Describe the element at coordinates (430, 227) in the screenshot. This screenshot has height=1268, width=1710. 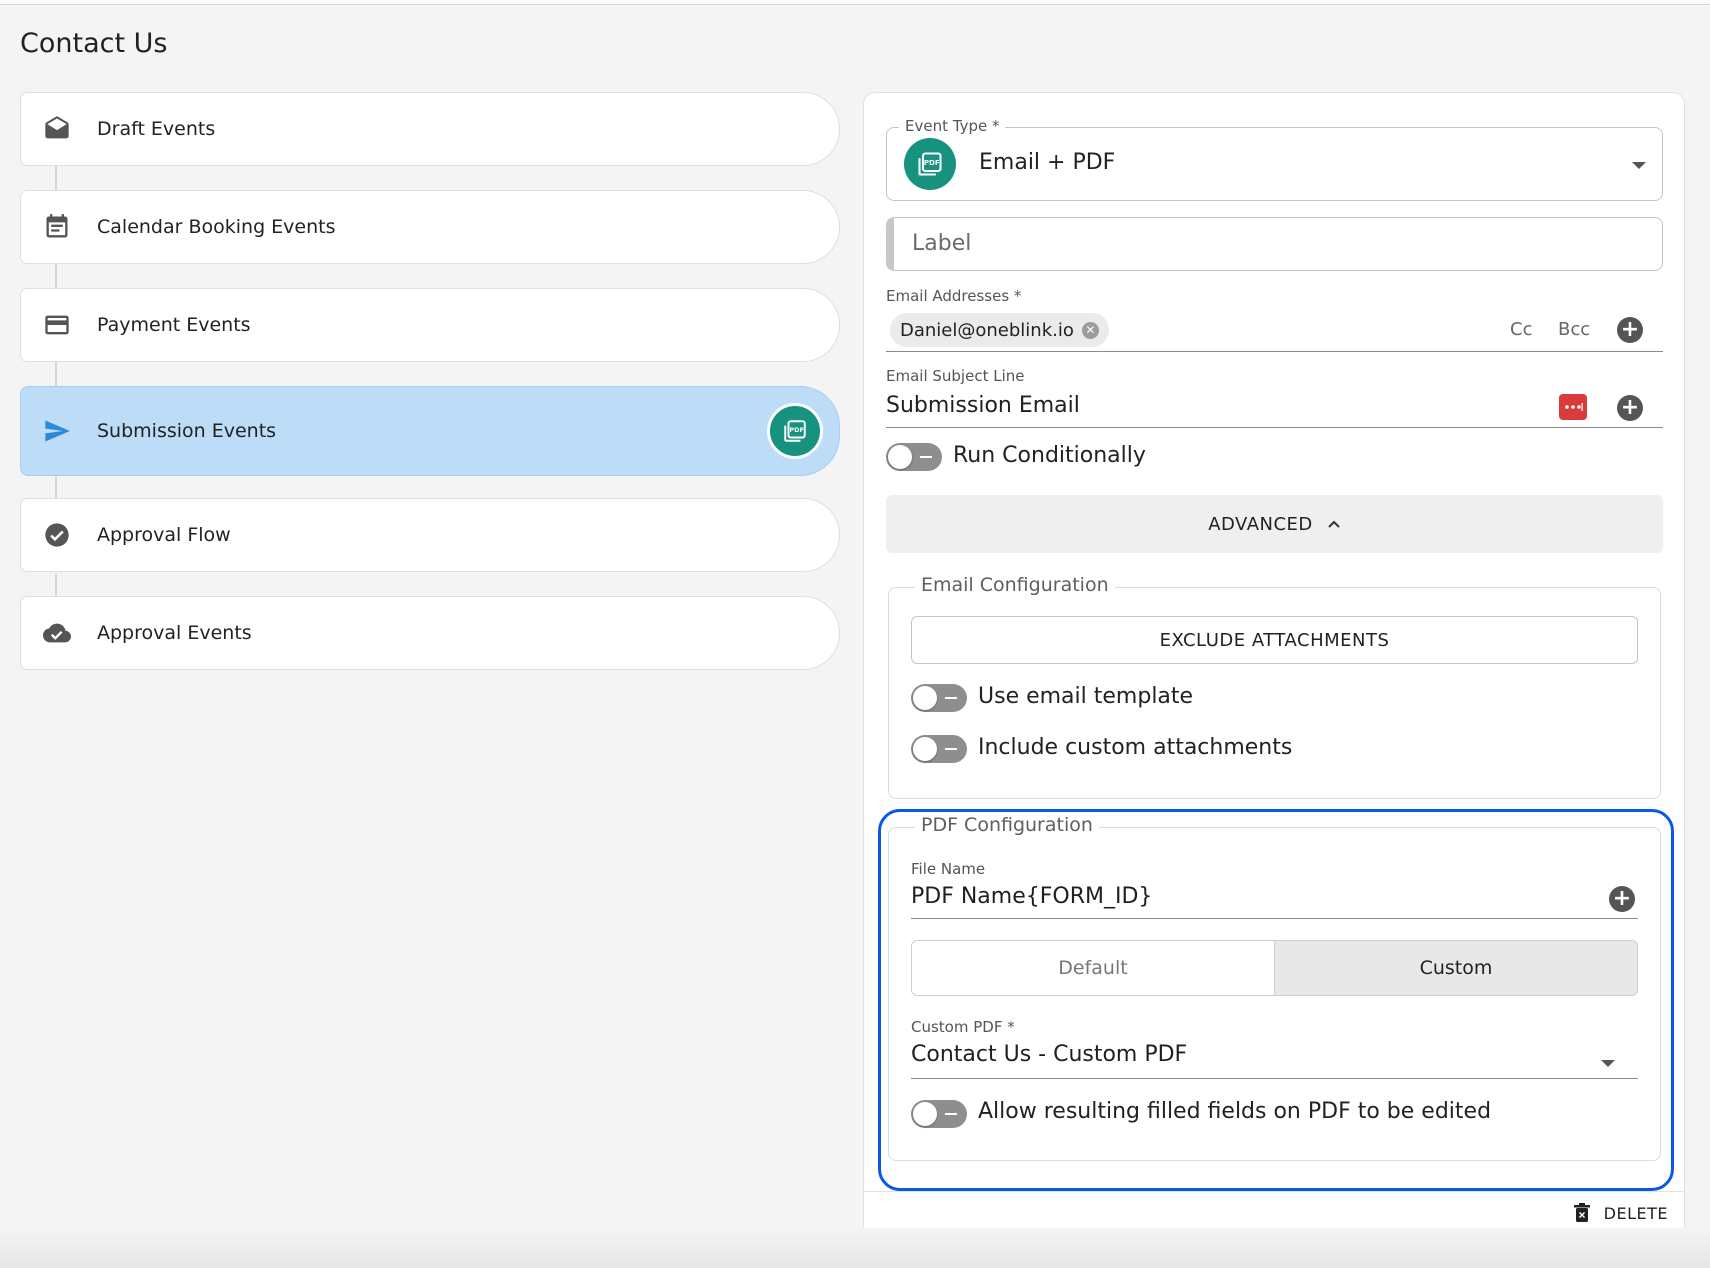
I see `step-calendar-booking-events: Calendar Booking Events` at that location.